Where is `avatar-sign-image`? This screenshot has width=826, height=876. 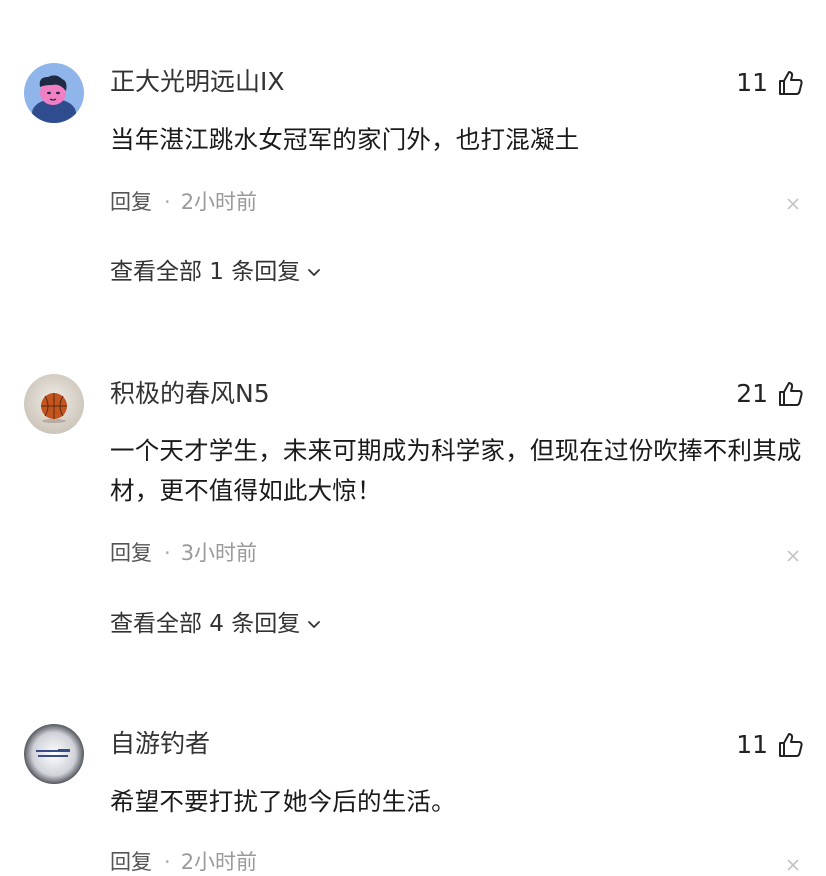 avatar-sign-image is located at coordinates (54, 754).